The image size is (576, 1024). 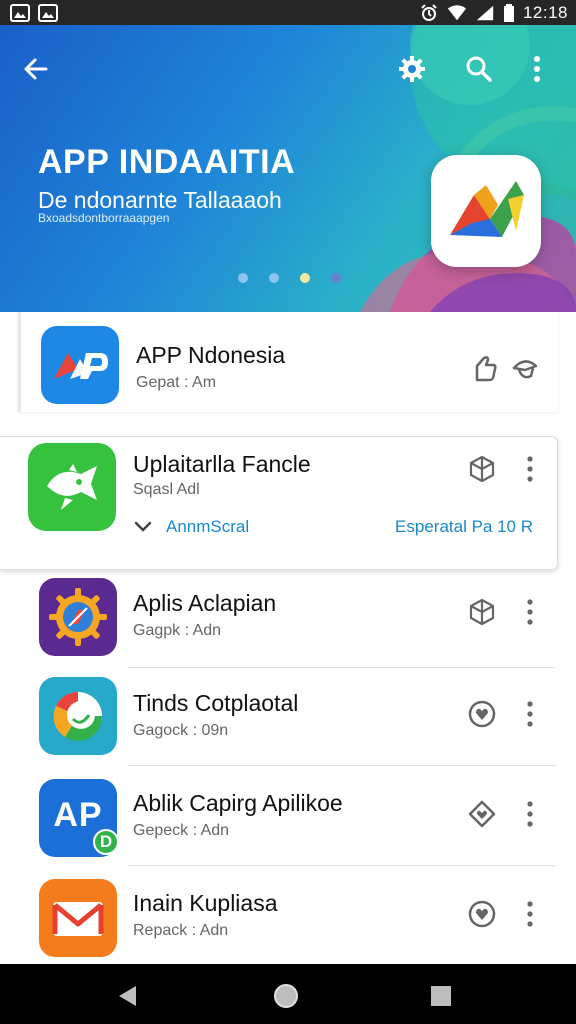 I want to click on app-name: Ablik Capirg Apilikoe, so click(x=238, y=803).